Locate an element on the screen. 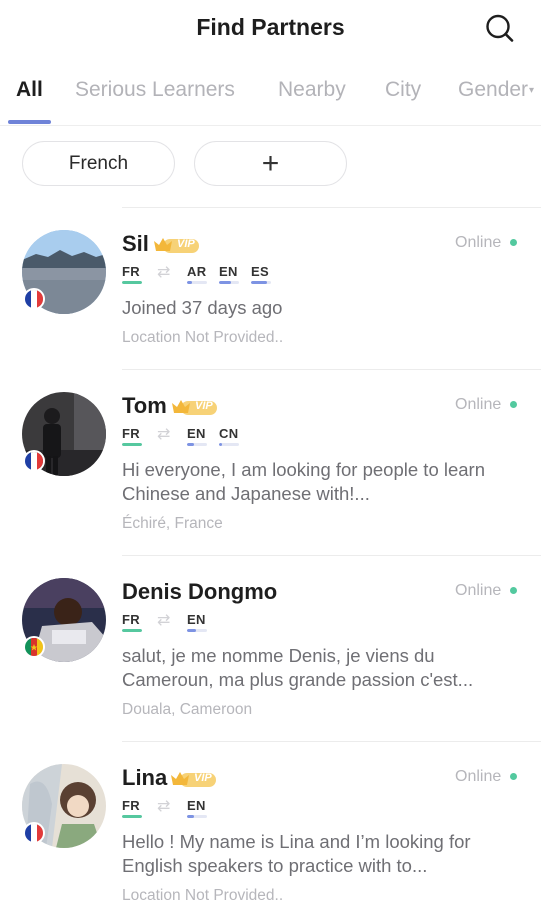  caret-down-icon: ▾ is located at coordinates (532, 90).